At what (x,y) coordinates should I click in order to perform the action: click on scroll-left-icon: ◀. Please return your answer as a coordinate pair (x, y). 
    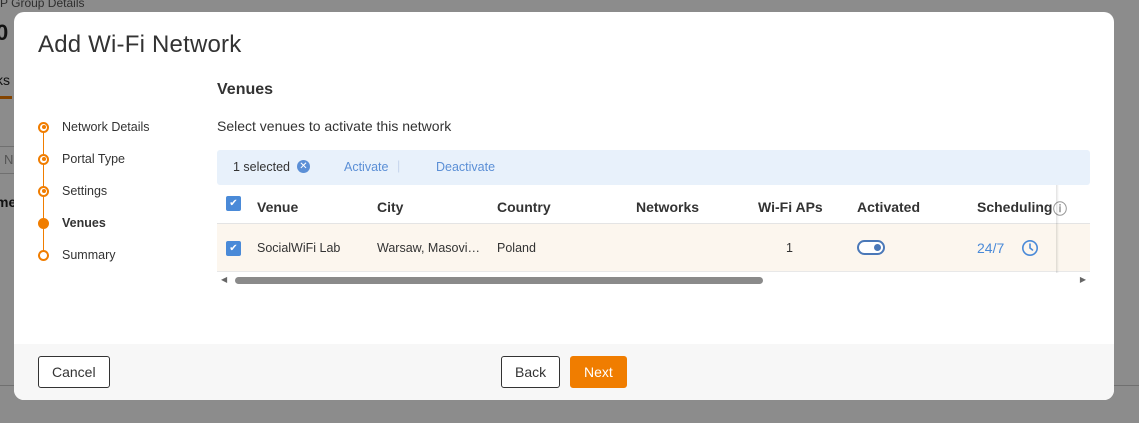
    Looking at the image, I should click on (224, 279).